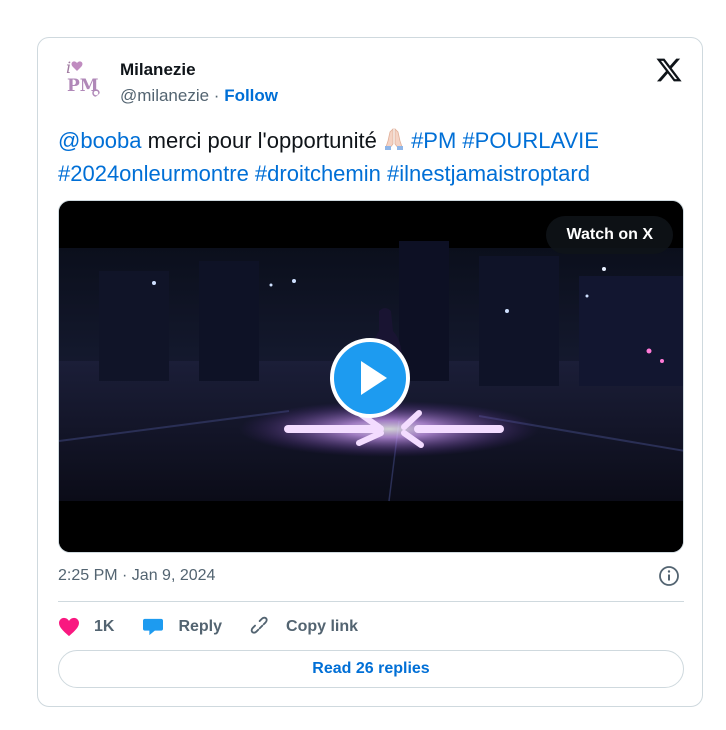  I want to click on avatar: i PM, so click(82, 77).